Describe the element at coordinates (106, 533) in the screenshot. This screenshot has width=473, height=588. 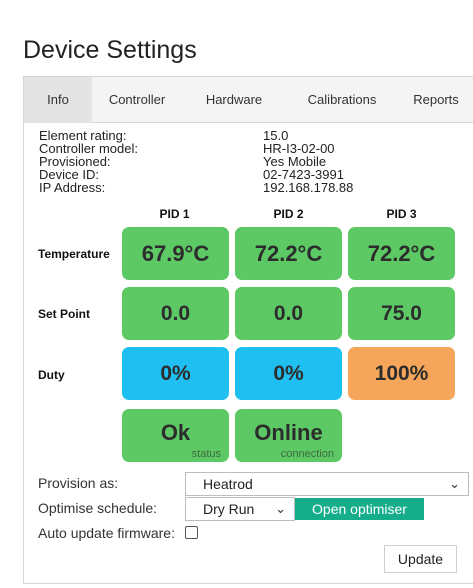
I see `auto-update-label: Auto update firmware:` at that location.